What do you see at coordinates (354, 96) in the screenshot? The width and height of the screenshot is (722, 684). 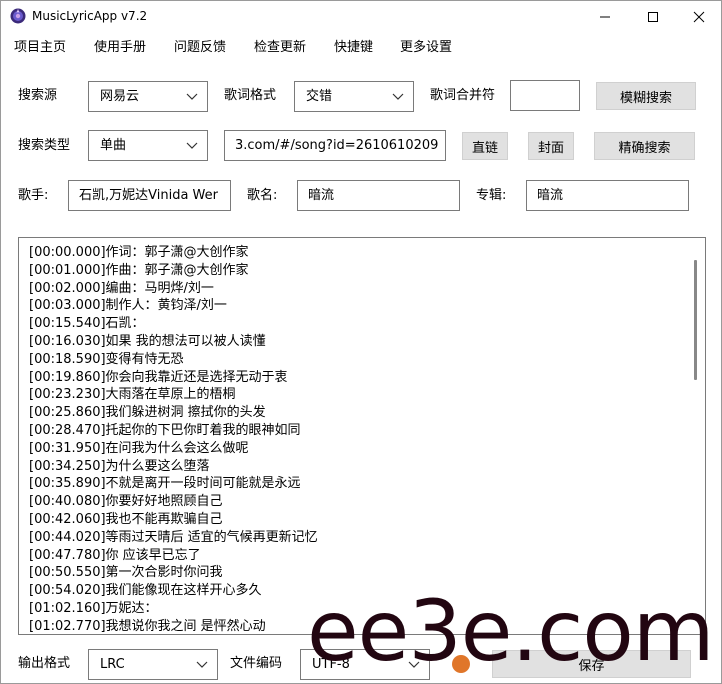 I see `lyric-format-select: 交错` at bounding box center [354, 96].